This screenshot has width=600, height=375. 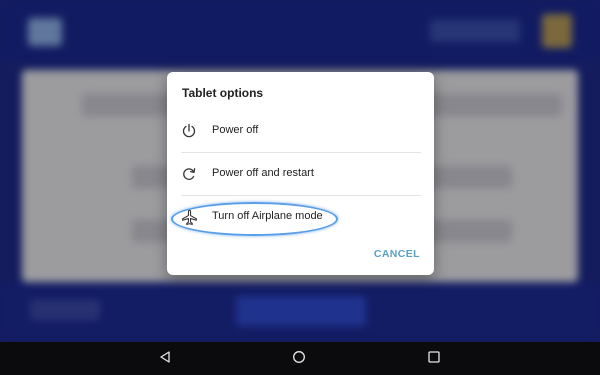 I want to click on turn-off-airplane-mode-option: Turn off Airplane mode, so click(x=300, y=217).